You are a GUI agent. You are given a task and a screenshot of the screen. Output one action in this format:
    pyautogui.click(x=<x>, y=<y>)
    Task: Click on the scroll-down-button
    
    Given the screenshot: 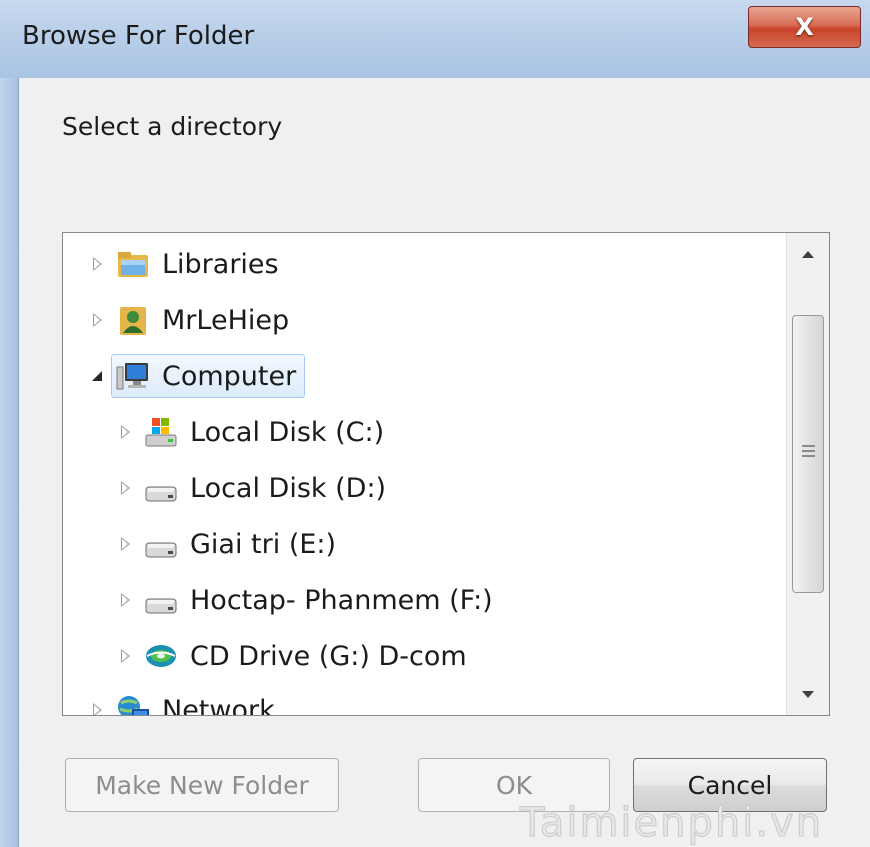 What is the action you would take?
    pyautogui.click(x=808, y=694)
    